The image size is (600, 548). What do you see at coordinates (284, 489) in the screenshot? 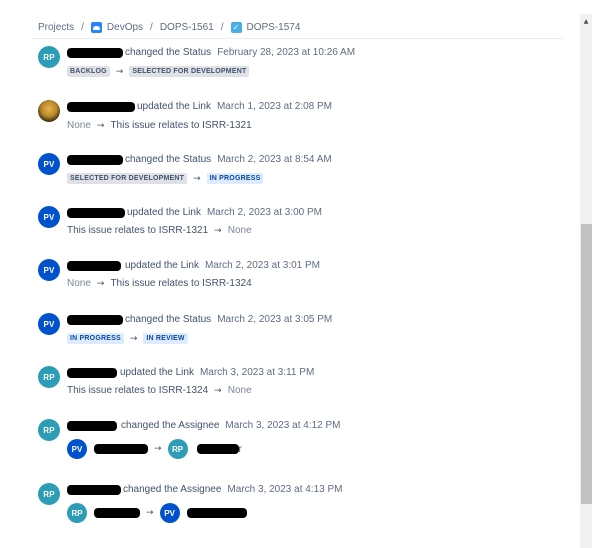
I see `history-timestamp: March 3, 2023 at 4:13 PM` at bounding box center [284, 489].